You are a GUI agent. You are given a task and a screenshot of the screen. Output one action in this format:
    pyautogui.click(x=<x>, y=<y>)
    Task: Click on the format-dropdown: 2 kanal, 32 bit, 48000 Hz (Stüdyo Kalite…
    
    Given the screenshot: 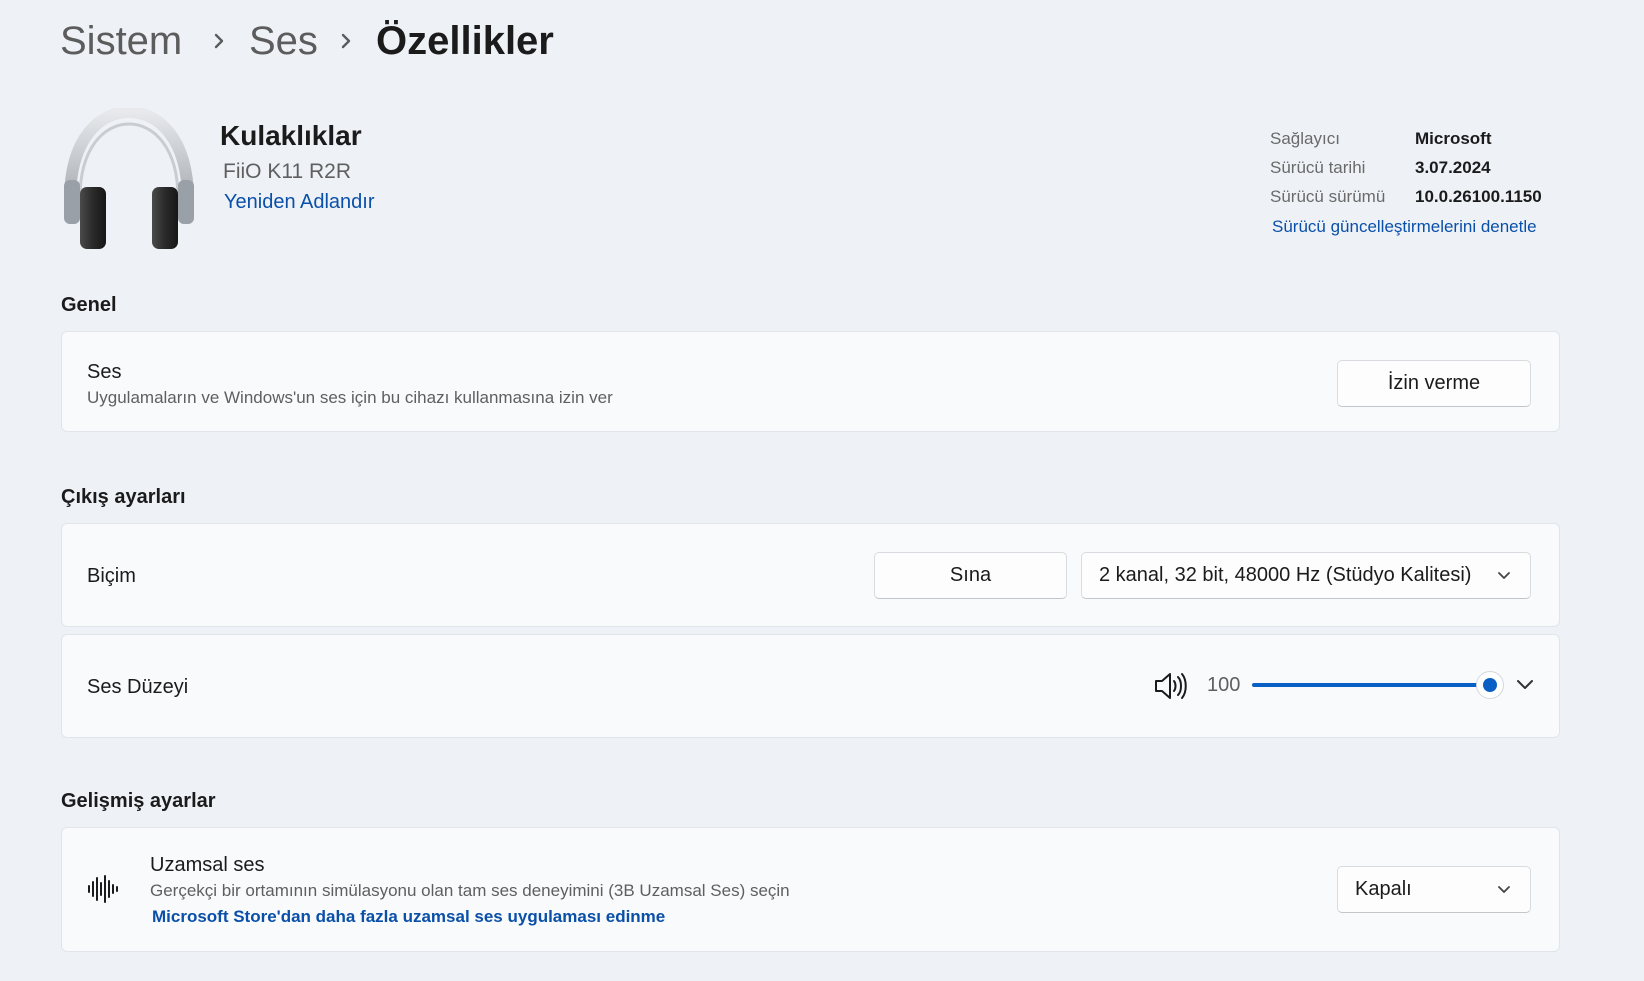 What is the action you would take?
    pyautogui.click(x=1306, y=575)
    